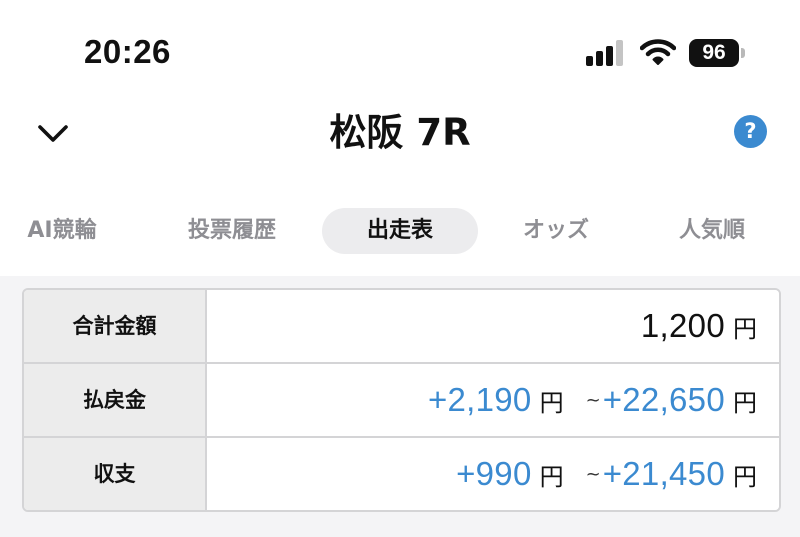 The width and height of the screenshot is (800, 537). Describe the element at coordinates (750, 131) in the screenshot. I see `help-icon: ?` at that location.